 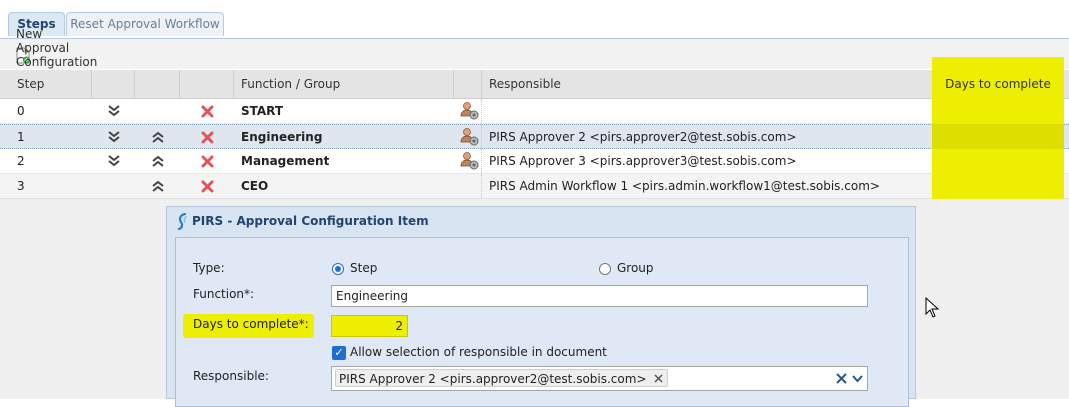 I want to click on header-step: Step, so click(x=30, y=84).